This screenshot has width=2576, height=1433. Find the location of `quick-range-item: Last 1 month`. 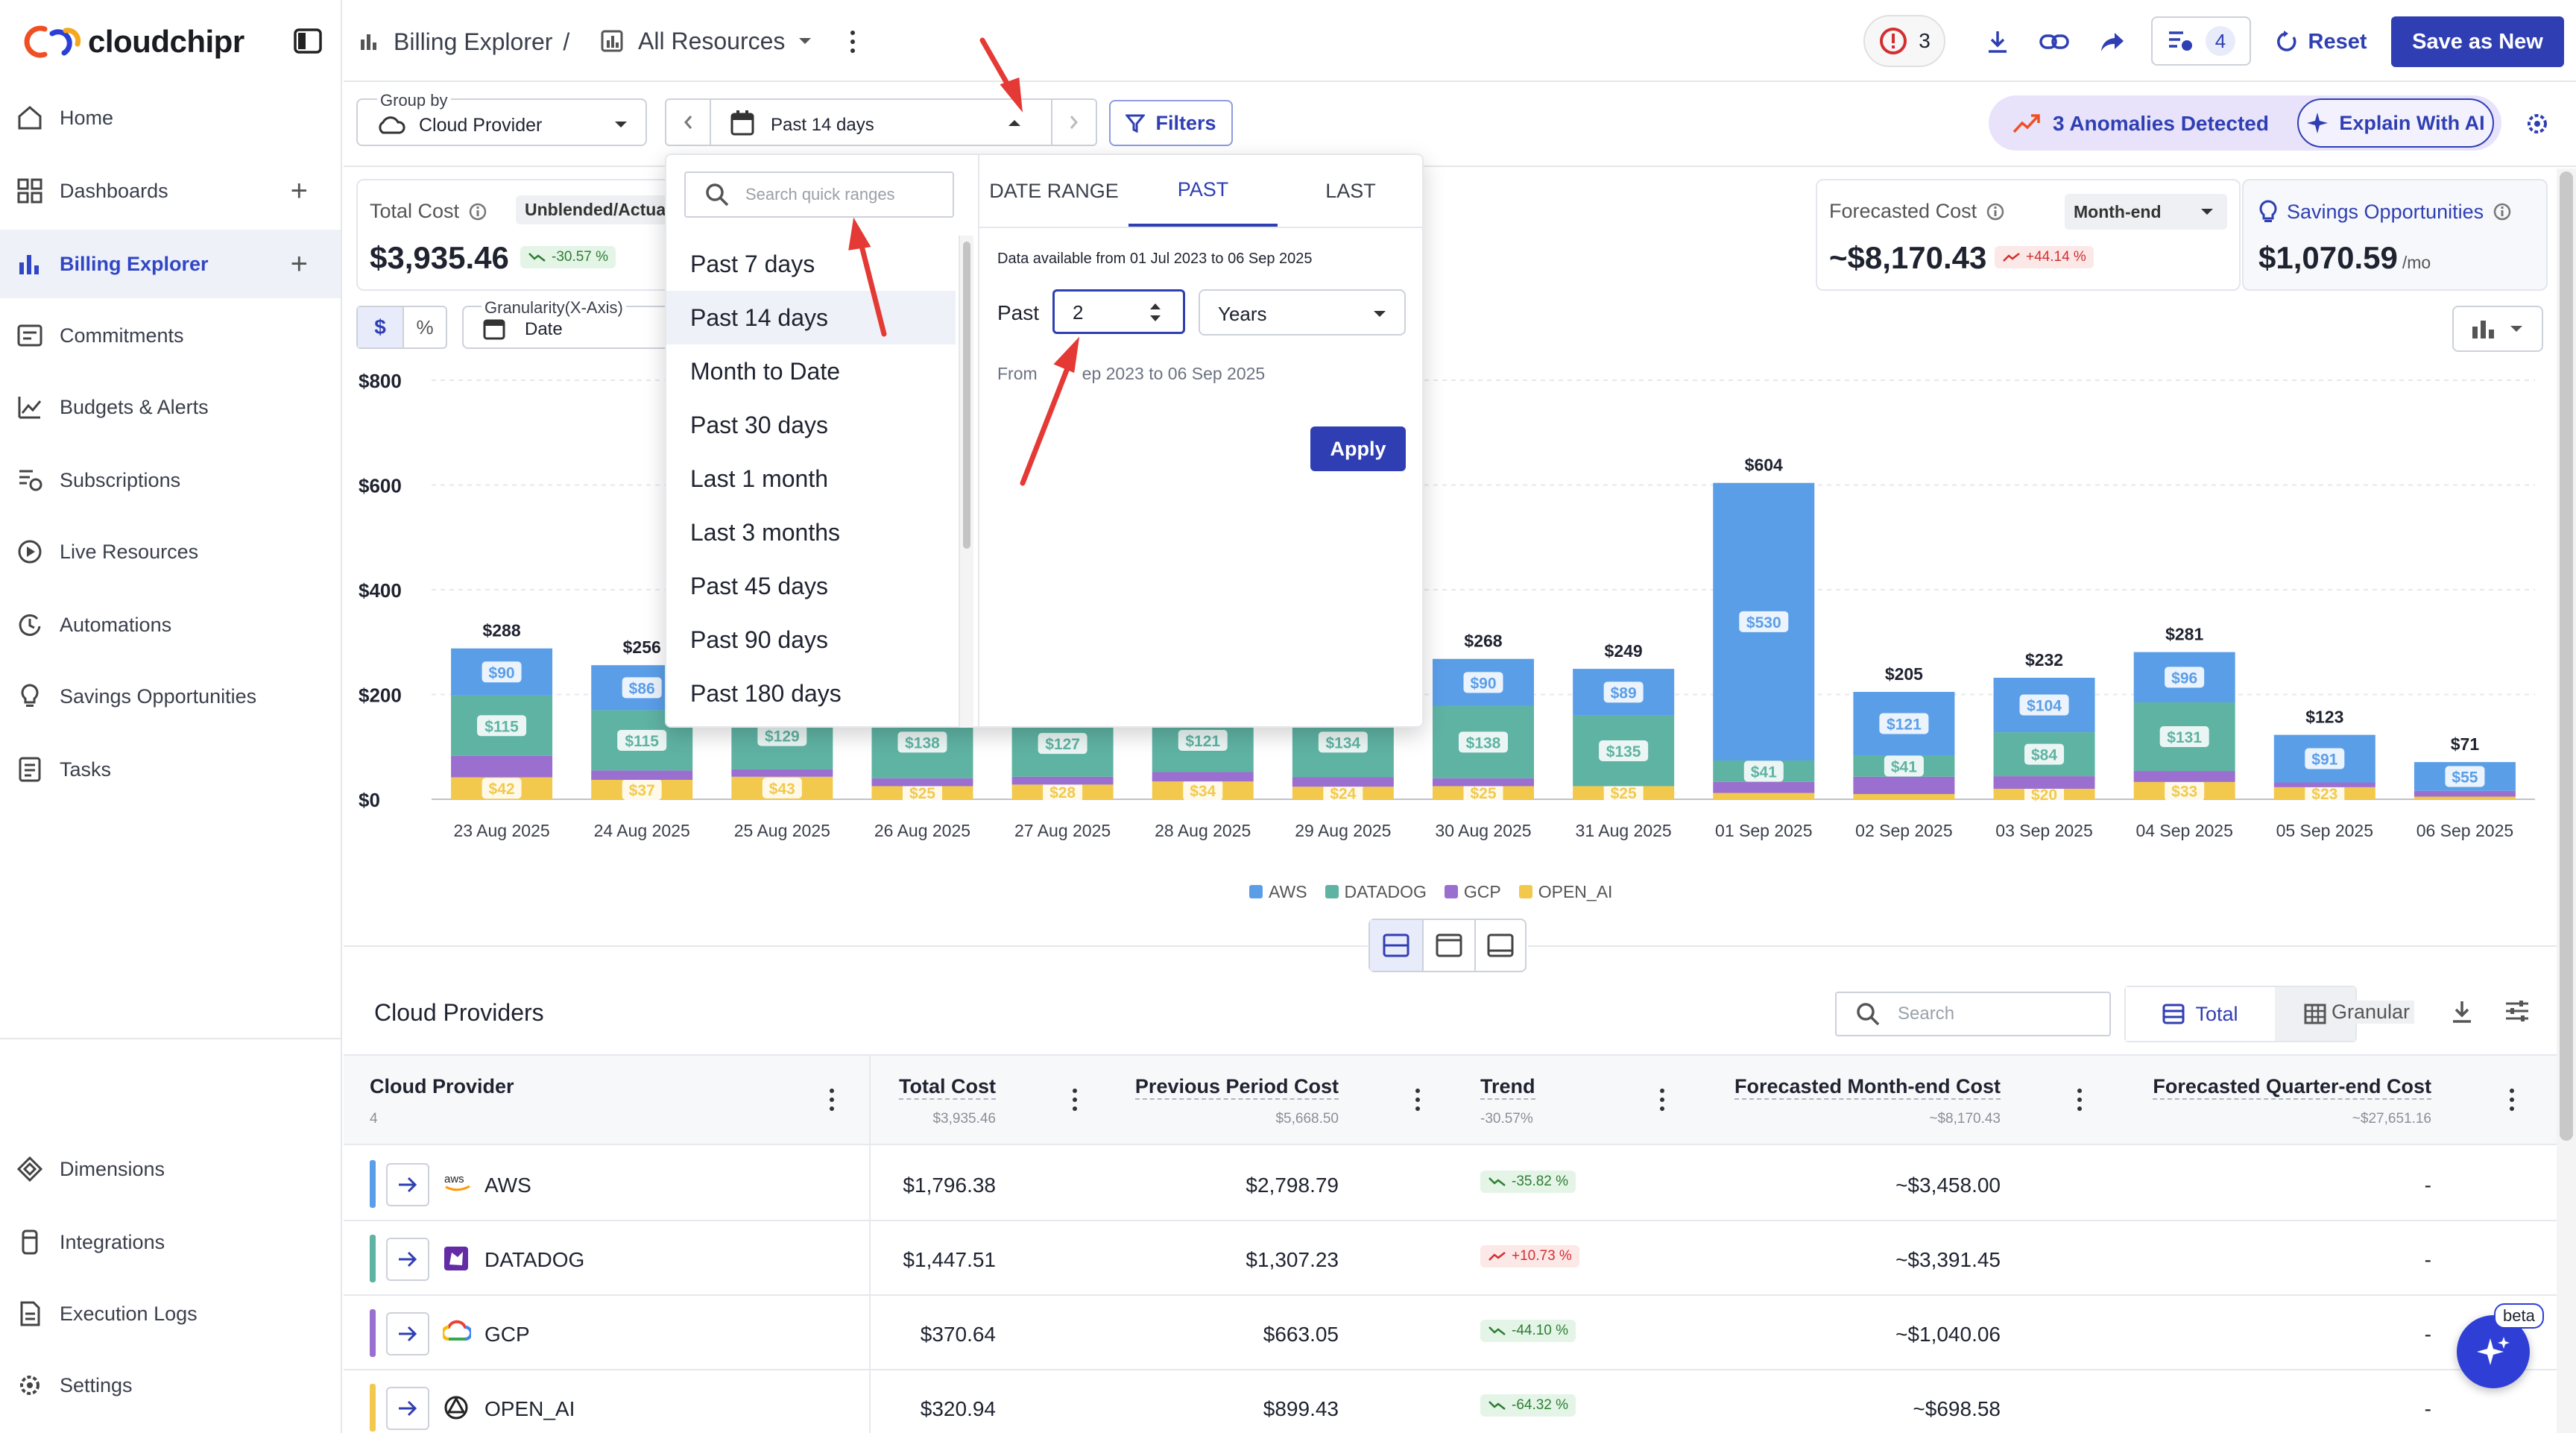

quick-range-item: Last 1 month is located at coordinates (811, 479).